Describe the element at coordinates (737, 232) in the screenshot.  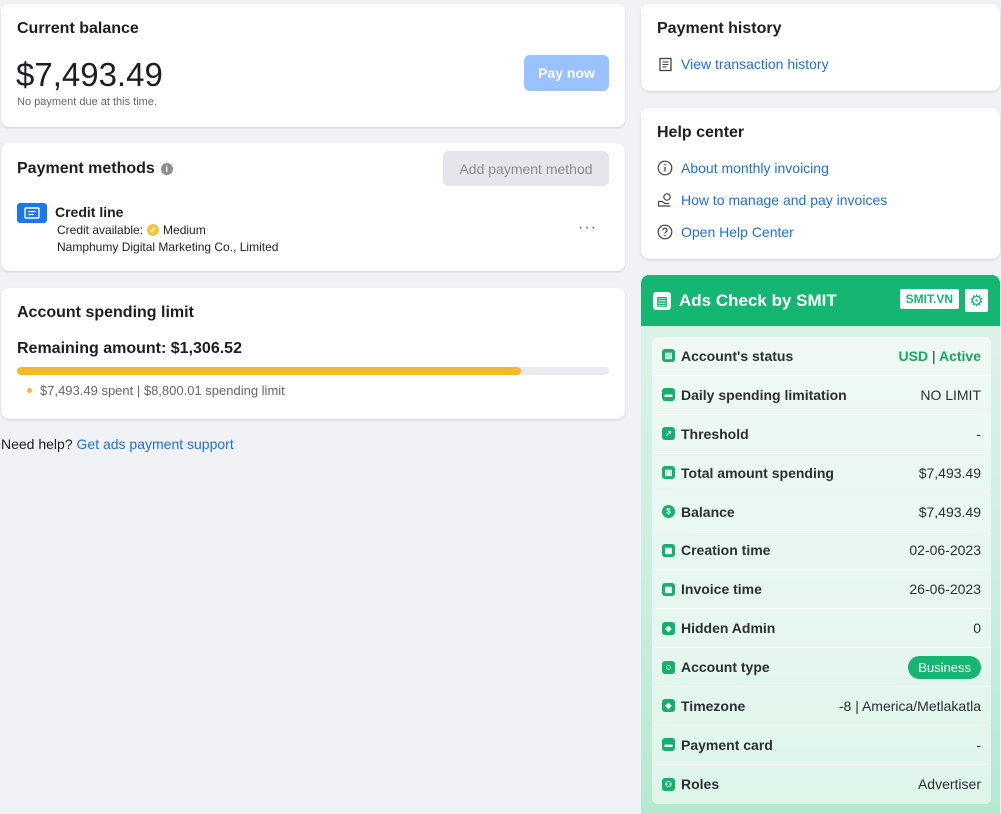
I see `open-help-center-label: Open Help Center` at that location.